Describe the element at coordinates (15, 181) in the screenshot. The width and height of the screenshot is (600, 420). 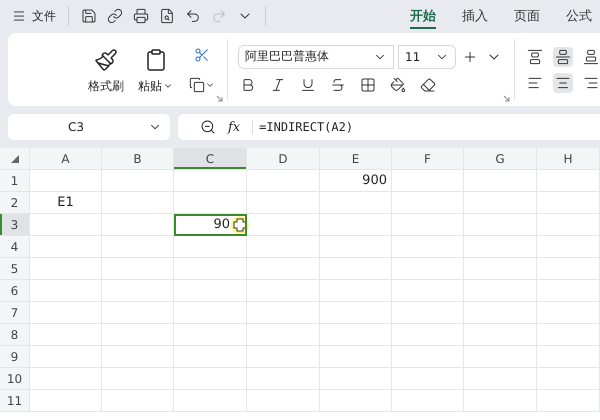
I see `row-header: 1` at that location.